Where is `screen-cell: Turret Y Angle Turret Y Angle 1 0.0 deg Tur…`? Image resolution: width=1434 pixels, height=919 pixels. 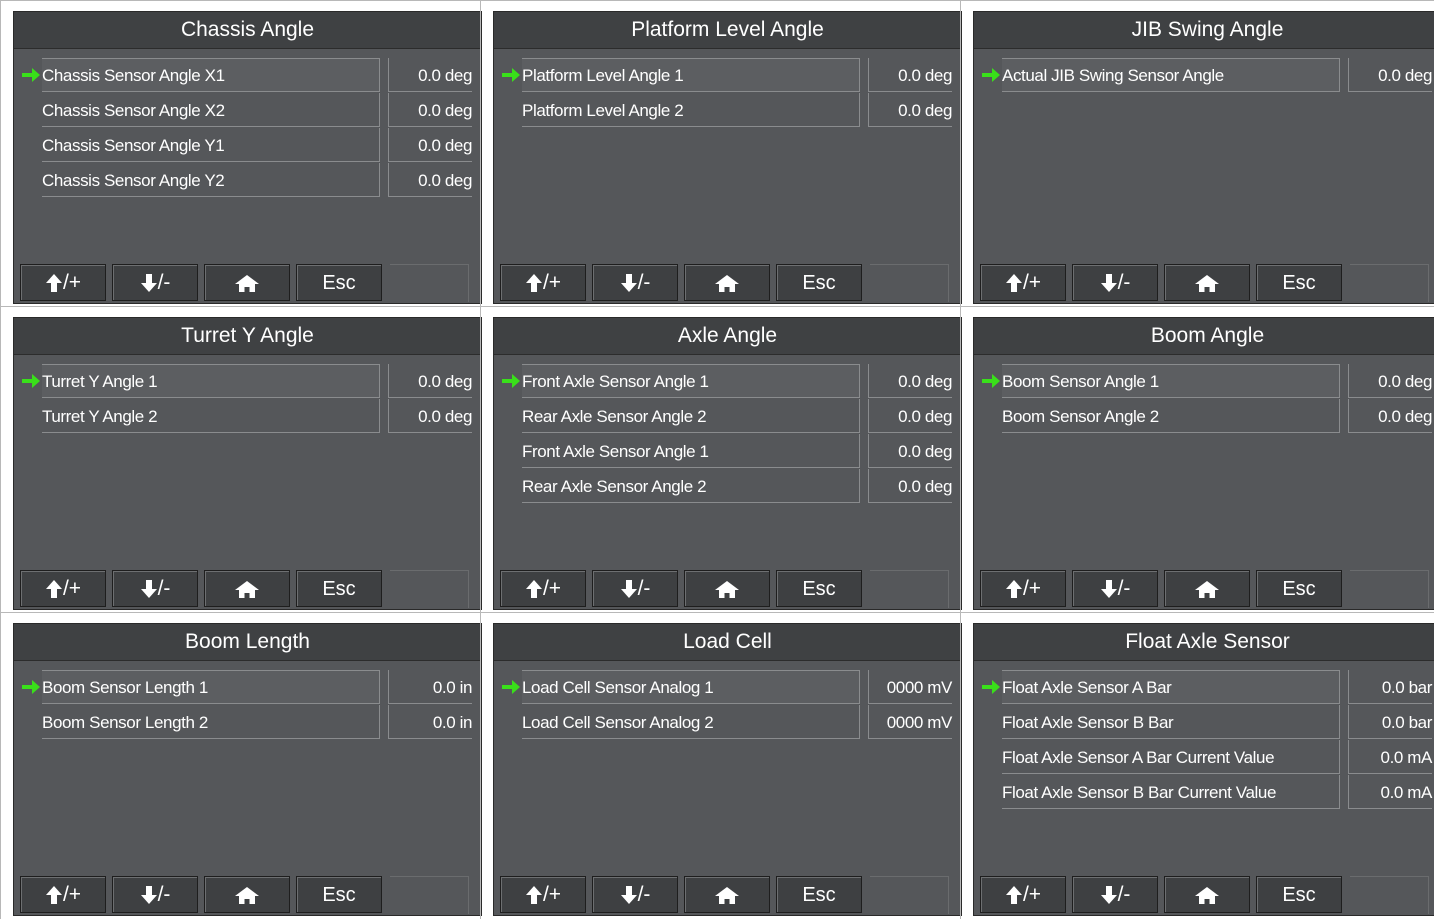
screen-cell: Turret Y Angle Turret Y Angle 1 0.0 deg Tur… is located at coordinates (241, 459).